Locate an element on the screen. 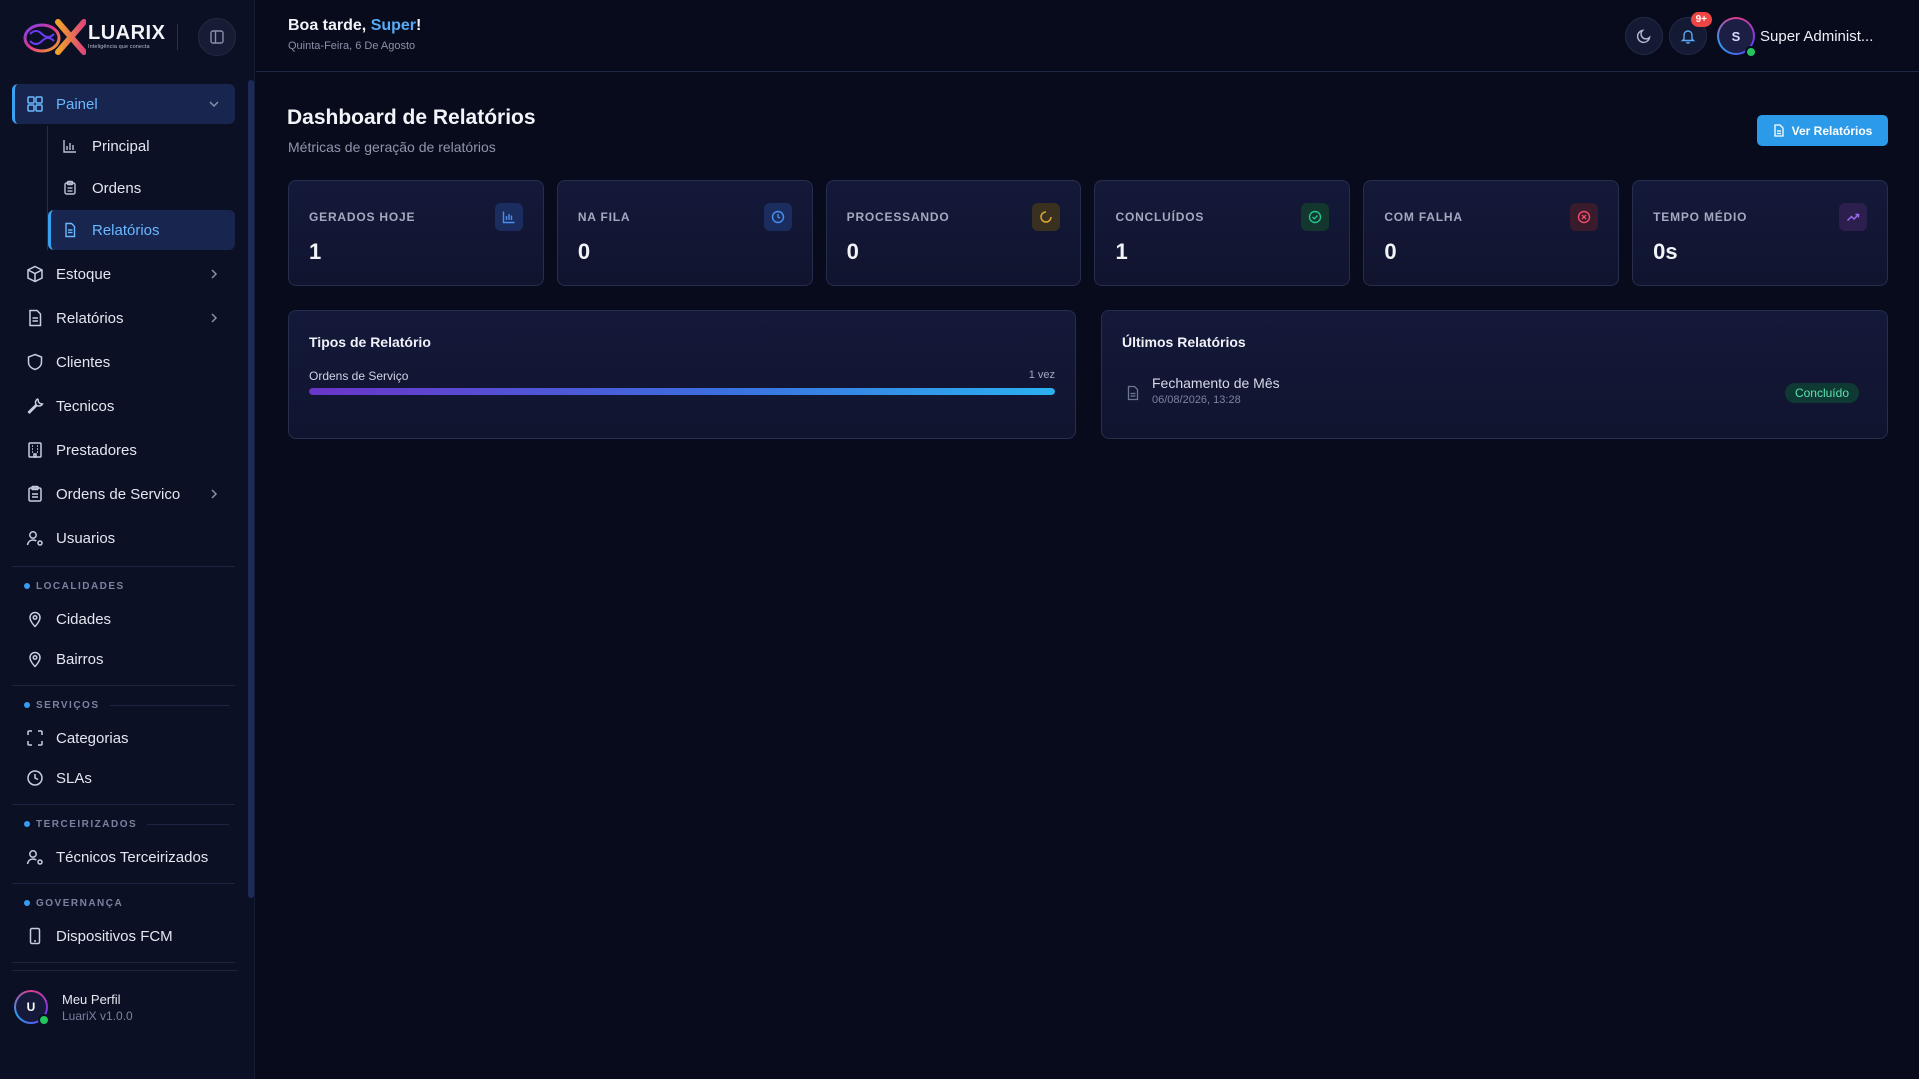  nav-item-dispositivos-fcm: Dispositivos FCM is located at coordinates (123, 936).